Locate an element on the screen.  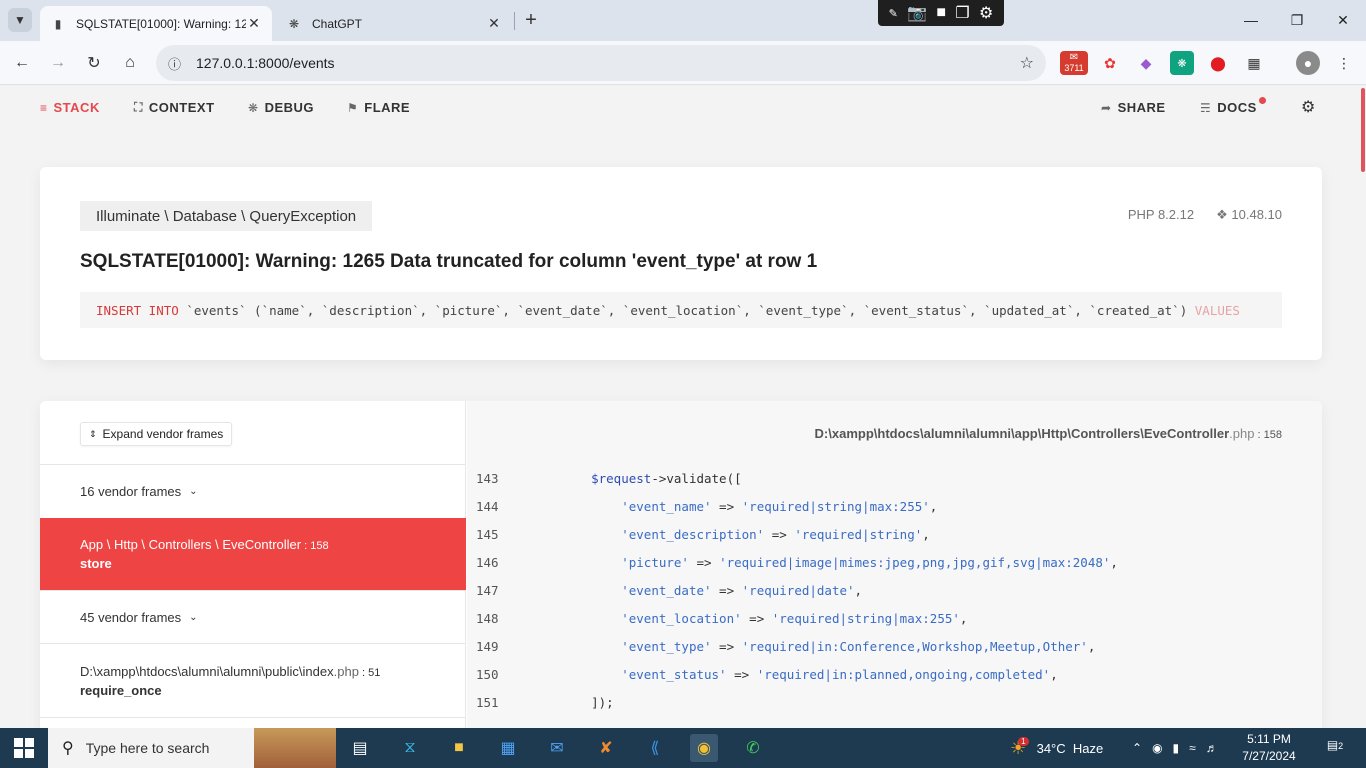
code-token: 'required|string' is located at coordinates (858, 534).